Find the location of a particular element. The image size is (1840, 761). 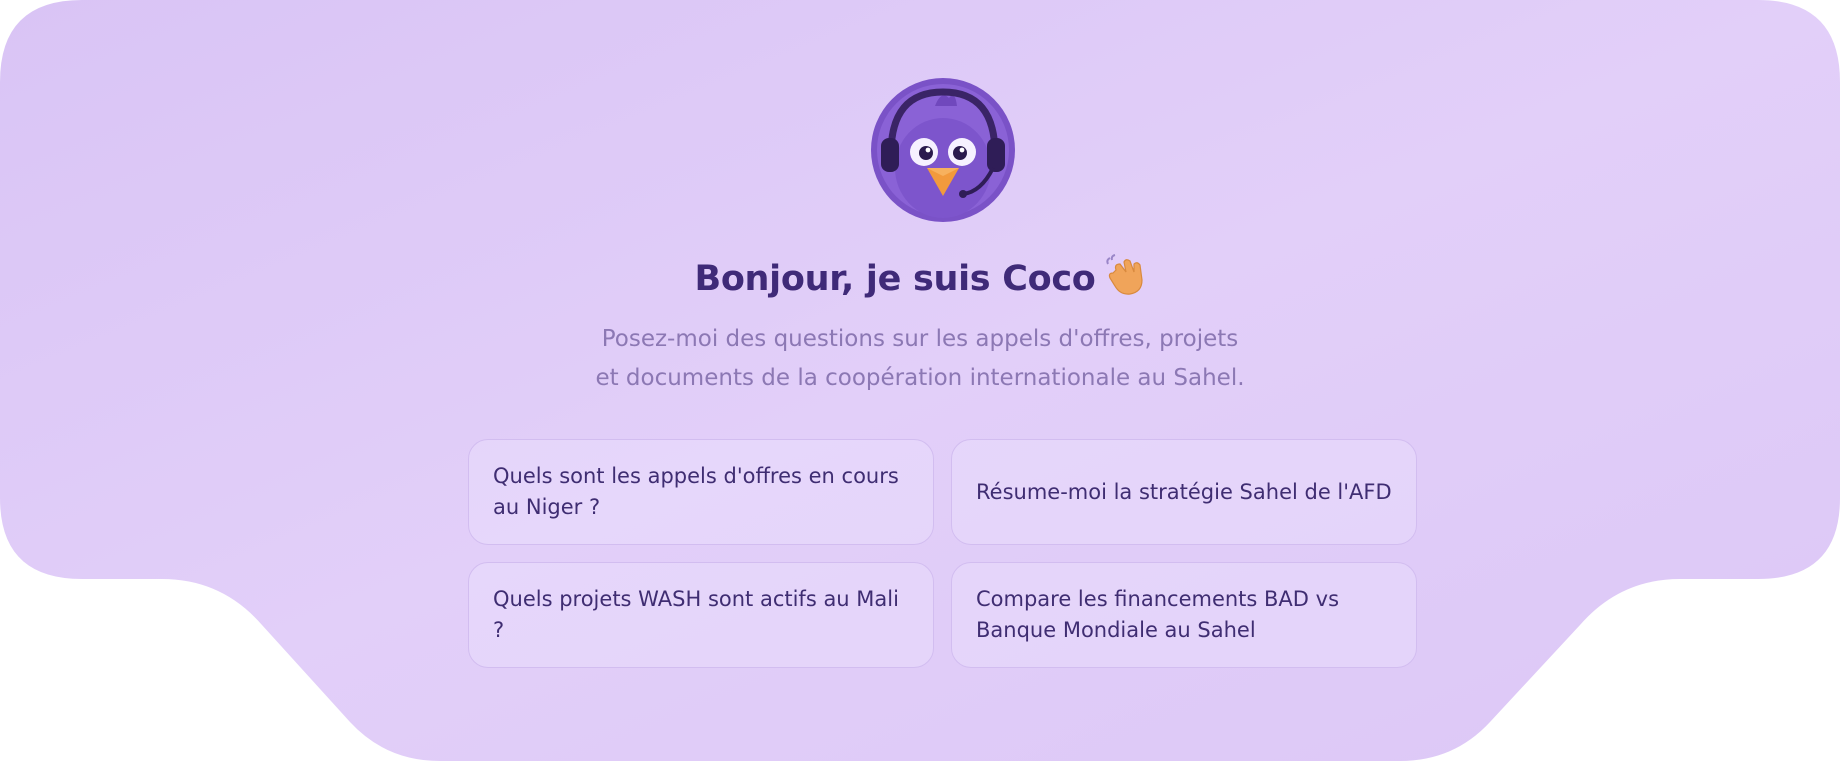

suggestion-card-mali-wash: Quels projets WASH sont actifs au Mali ? is located at coordinates (701, 615).